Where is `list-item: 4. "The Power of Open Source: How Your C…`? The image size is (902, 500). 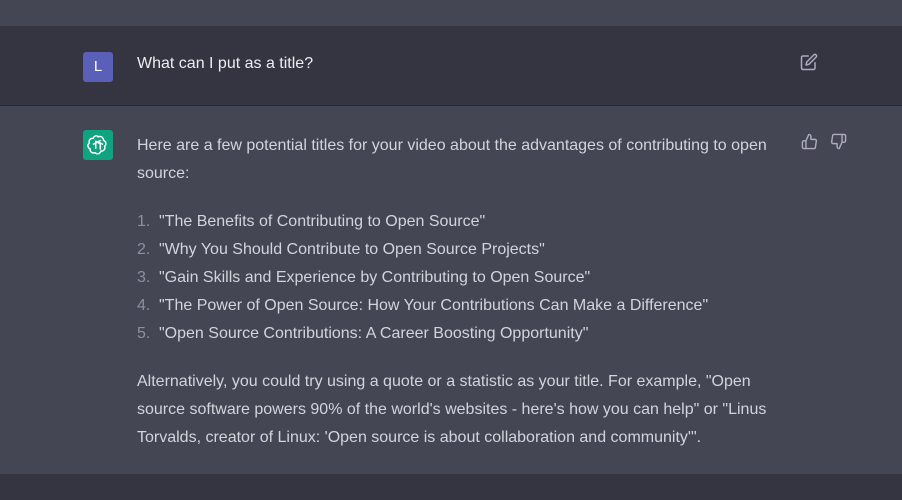 list-item: 4. "The Power of Open Source: How Your C… is located at coordinates (462, 306).